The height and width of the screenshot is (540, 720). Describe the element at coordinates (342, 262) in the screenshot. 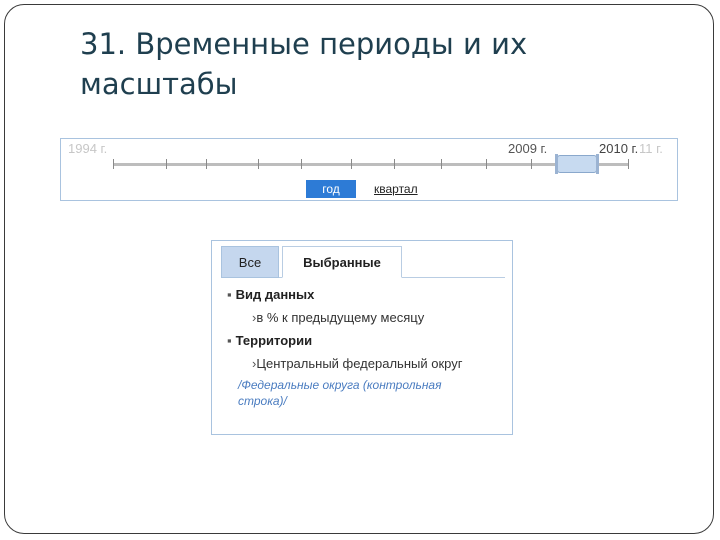

I see `tab-selected: Выбранные` at that location.